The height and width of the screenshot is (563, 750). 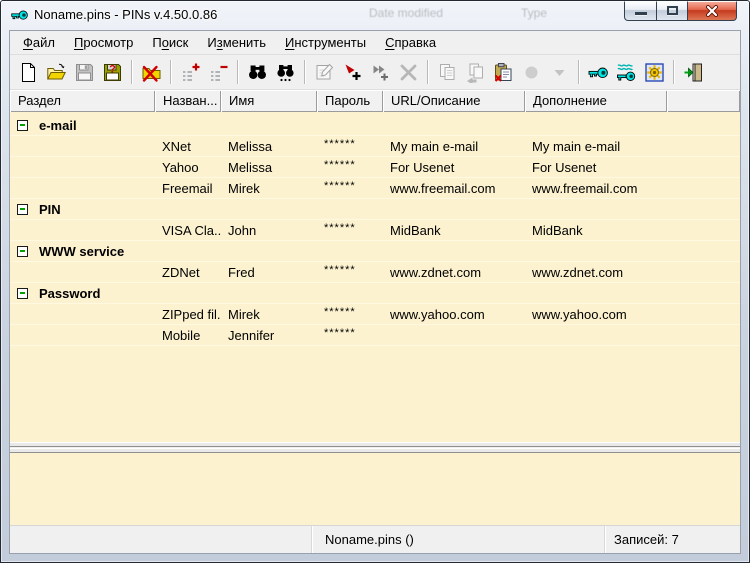 What do you see at coordinates (693, 72) in the screenshot?
I see `exit-button` at bounding box center [693, 72].